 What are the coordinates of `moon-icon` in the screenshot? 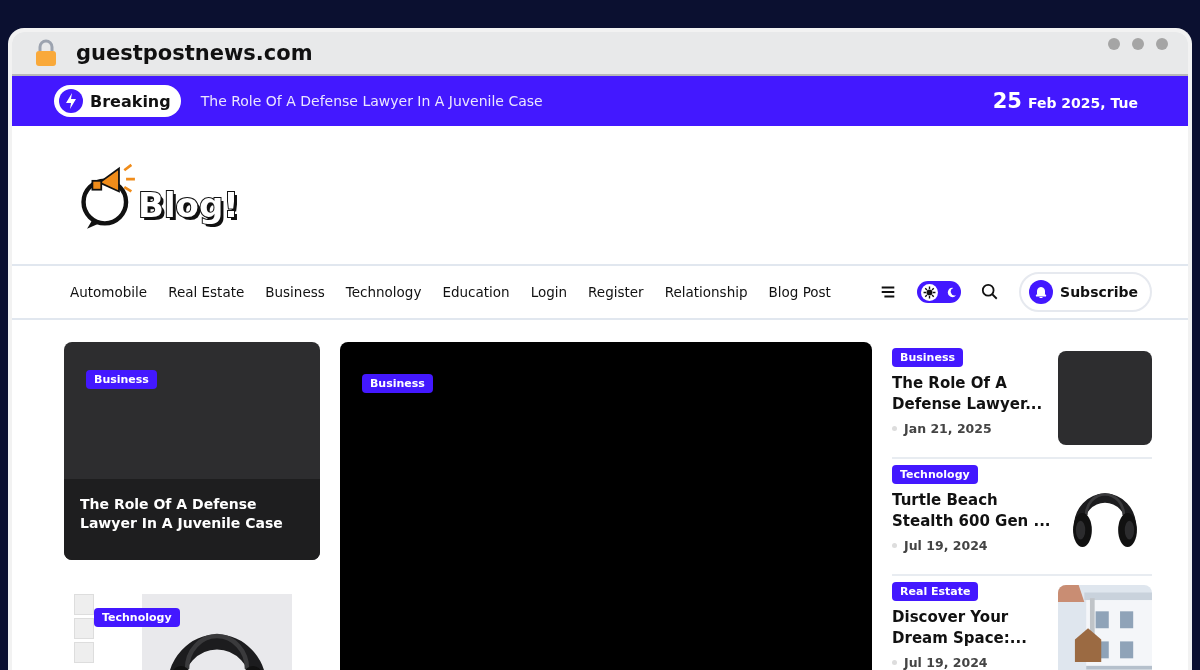 It's located at (952, 292).